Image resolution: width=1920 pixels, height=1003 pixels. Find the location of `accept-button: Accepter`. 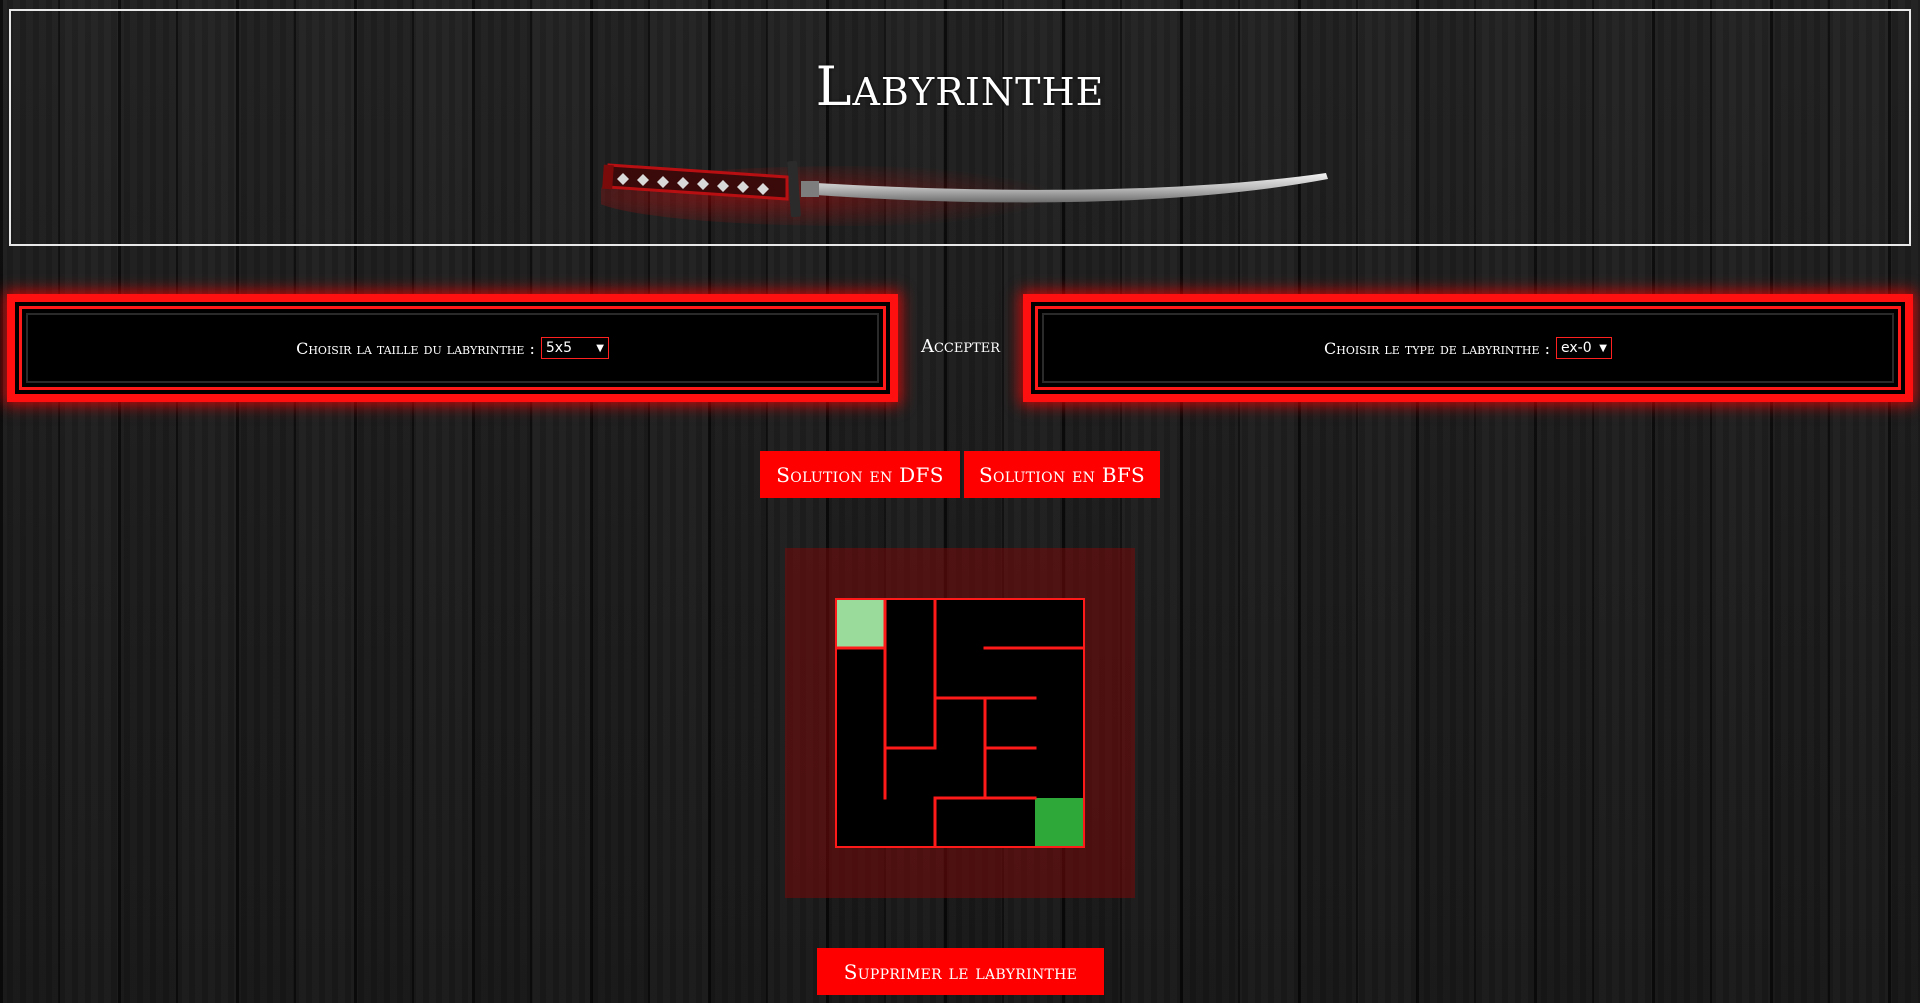

accept-button: Accepter is located at coordinates (960, 346).